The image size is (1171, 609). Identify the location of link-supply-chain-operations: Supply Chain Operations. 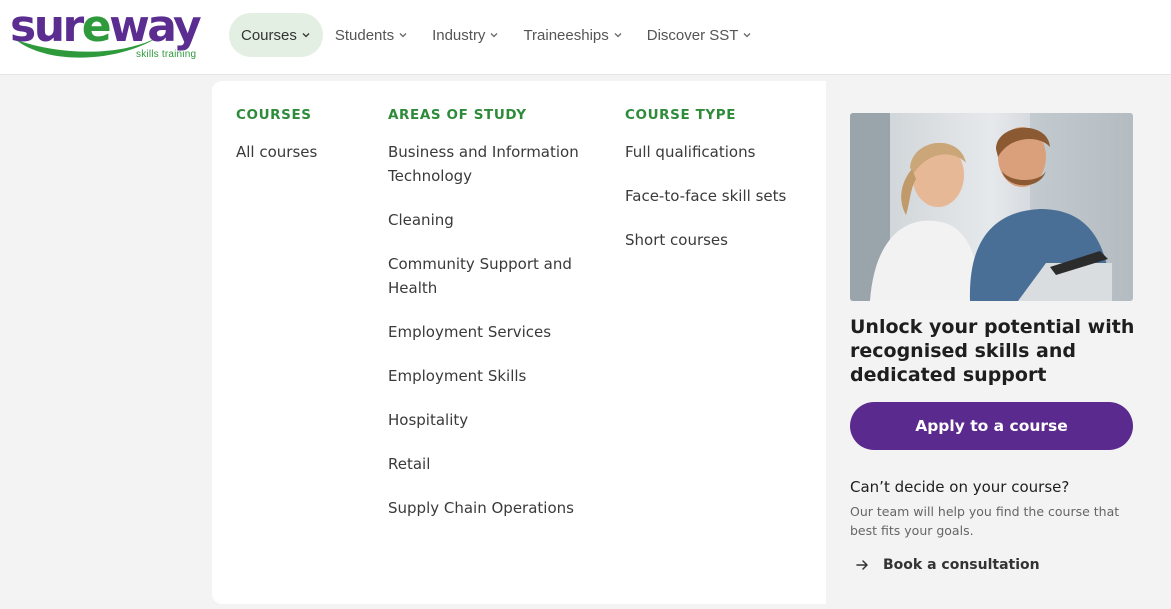
(481, 508).